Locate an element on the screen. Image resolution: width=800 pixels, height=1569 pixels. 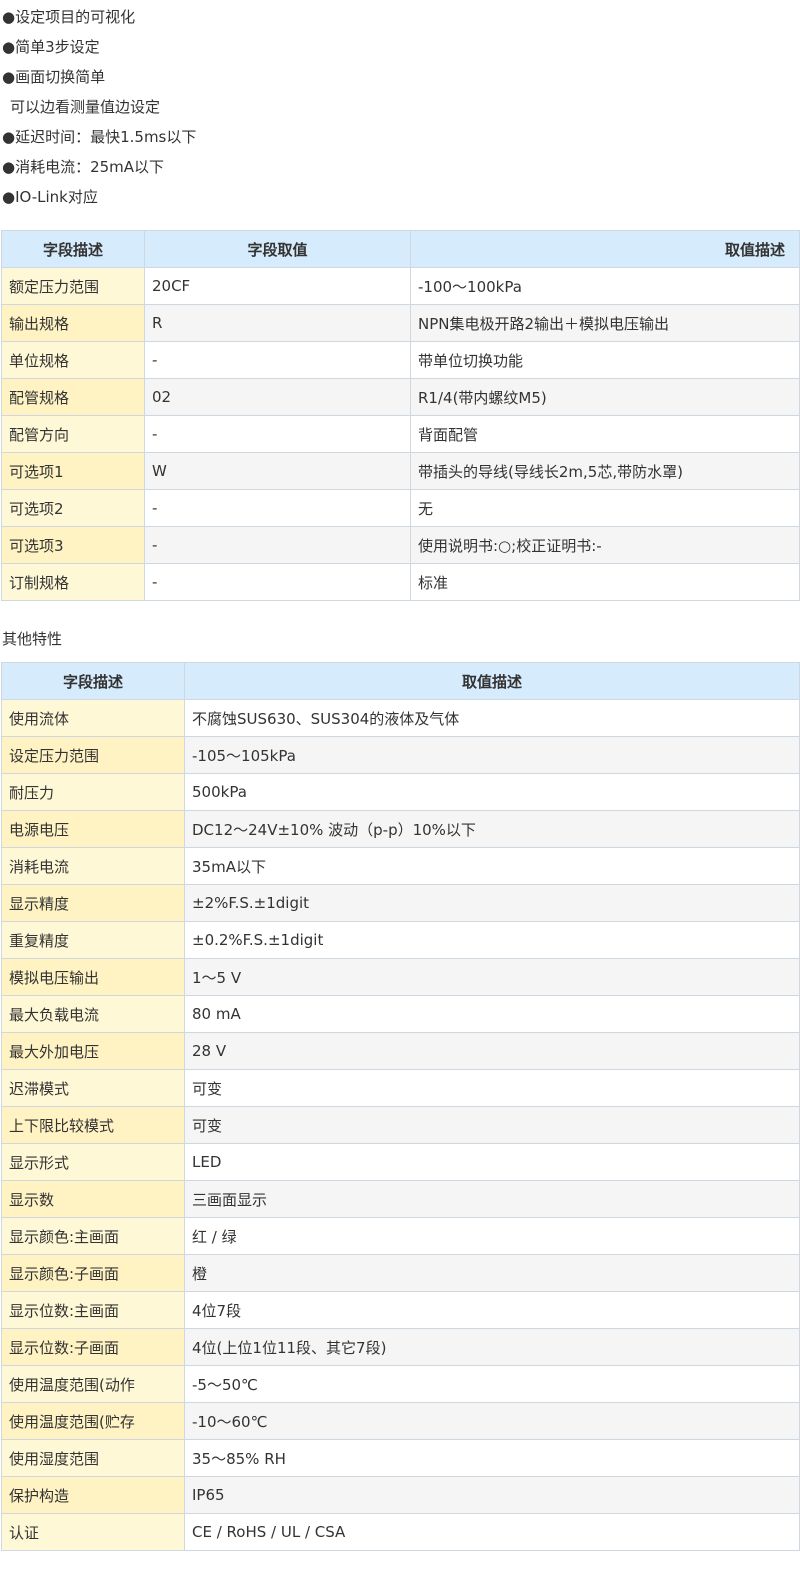
field-label-cell: 可选项1 is located at coordinates (73, 471).